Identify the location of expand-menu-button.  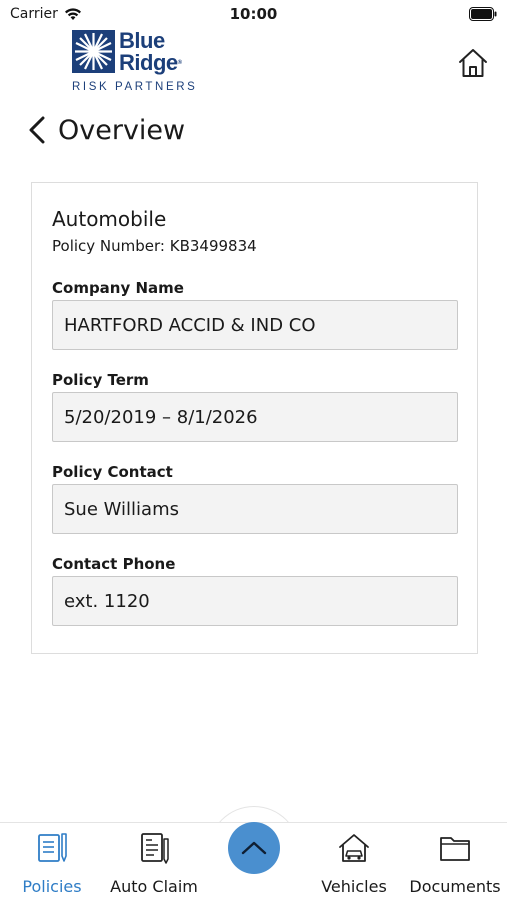
(254, 848).